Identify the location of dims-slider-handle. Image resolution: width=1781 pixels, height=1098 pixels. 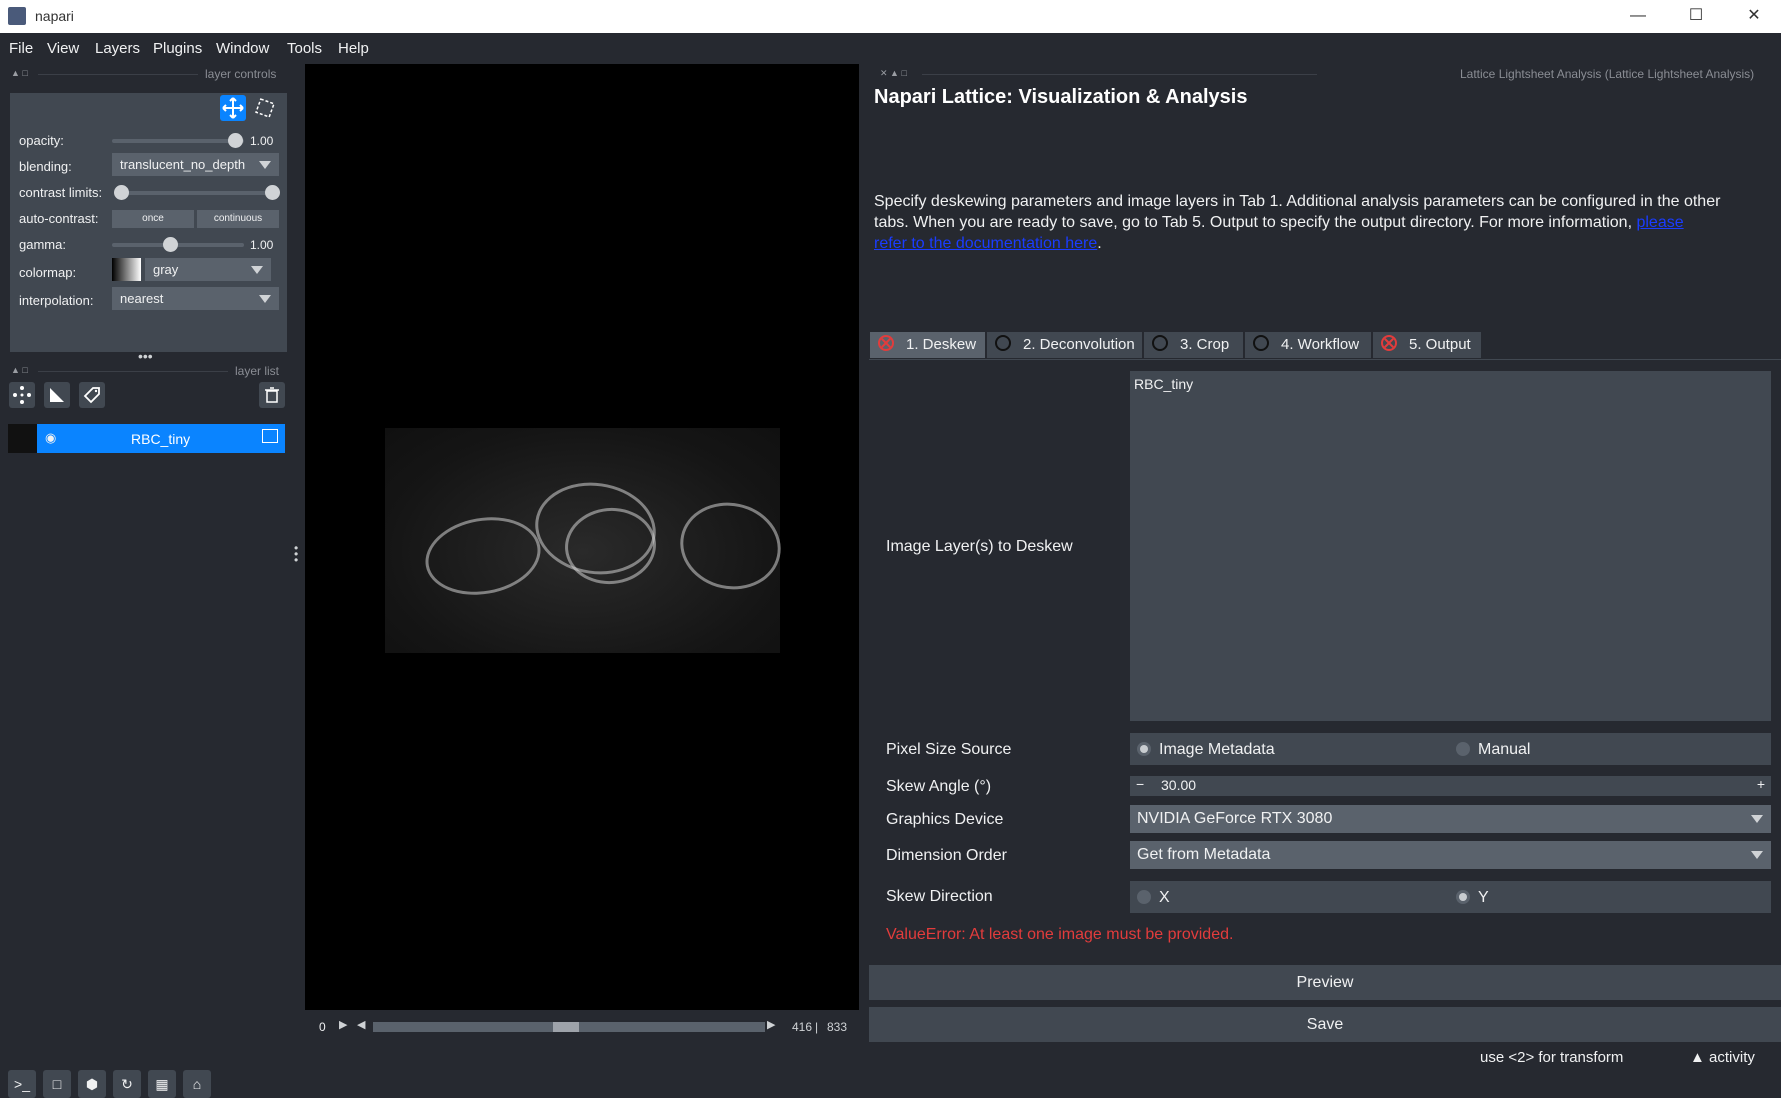
(566, 1027).